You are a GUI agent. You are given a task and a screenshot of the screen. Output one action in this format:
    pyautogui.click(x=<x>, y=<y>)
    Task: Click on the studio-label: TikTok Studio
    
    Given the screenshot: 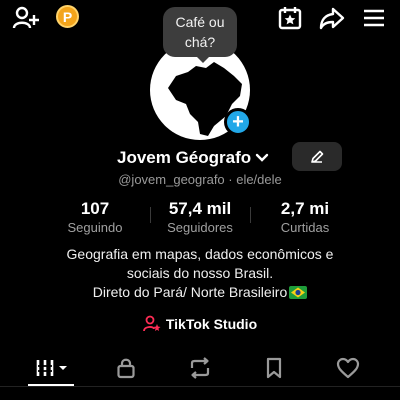 What is the action you would take?
    pyautogui.click(x=211, y=324)
    